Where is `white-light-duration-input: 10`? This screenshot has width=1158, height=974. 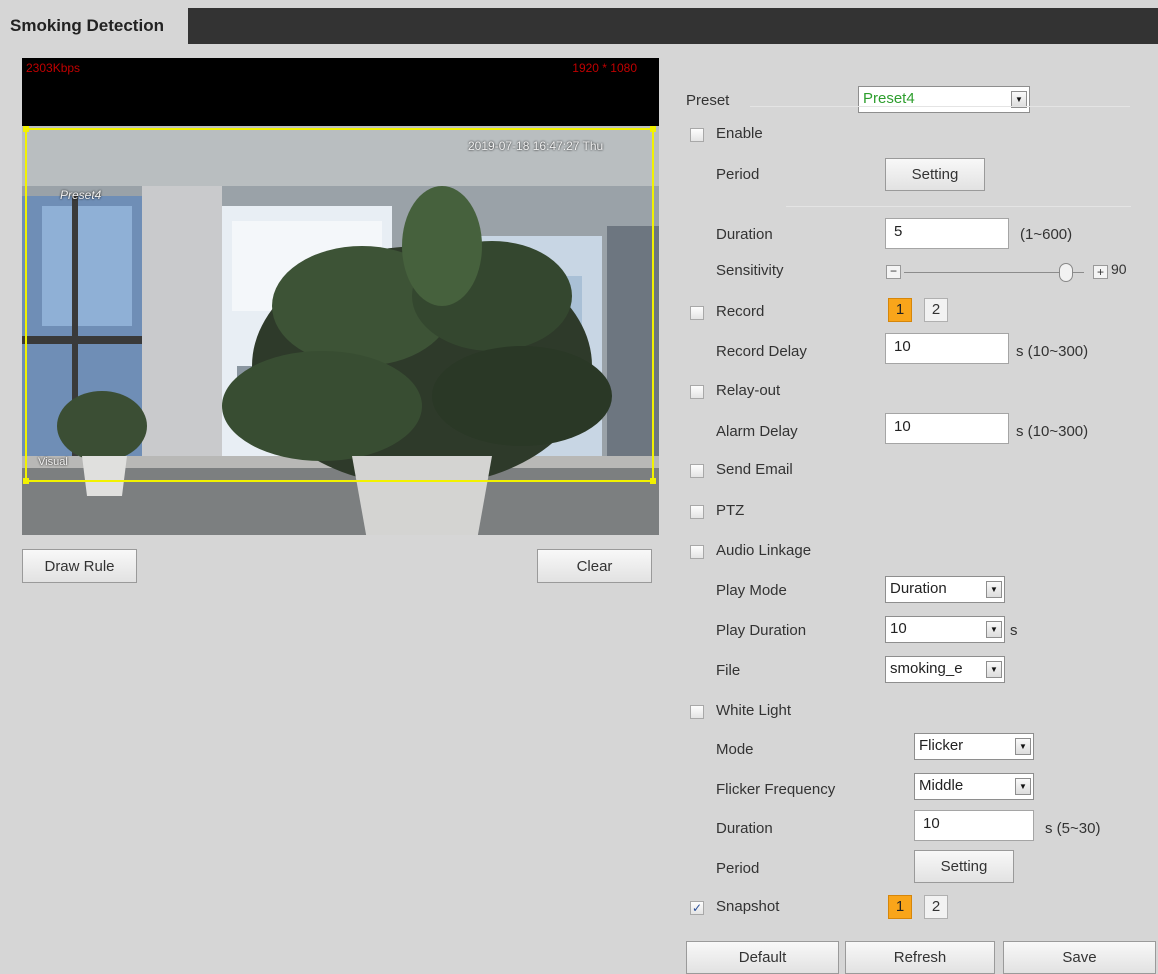
white-light-duration-input: 10 is located at coordinates (974, 825).